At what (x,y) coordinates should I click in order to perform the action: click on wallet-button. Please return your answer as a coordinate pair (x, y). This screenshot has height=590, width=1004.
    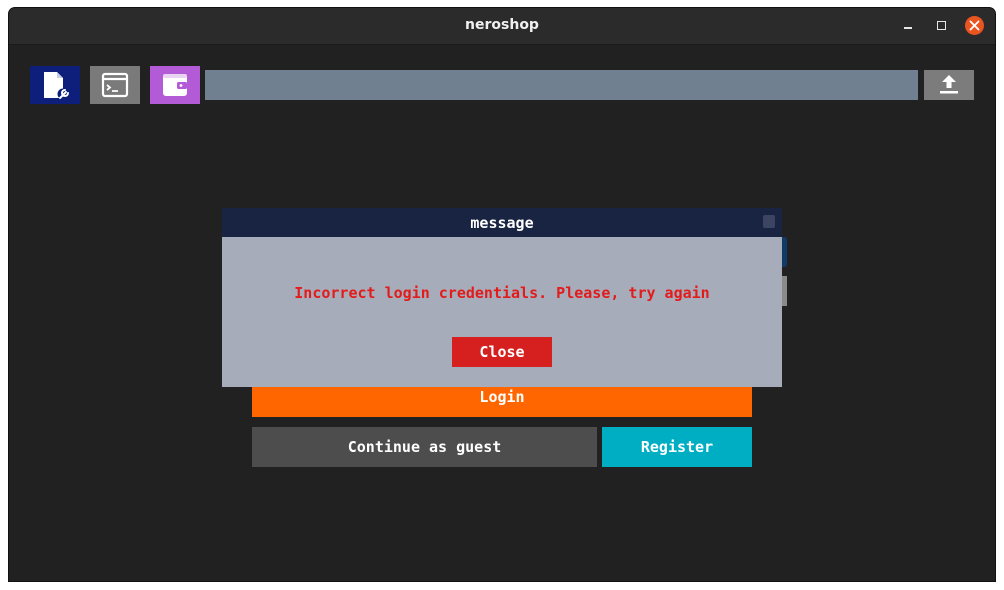
    Looking at the image, I should click on (175, 85).